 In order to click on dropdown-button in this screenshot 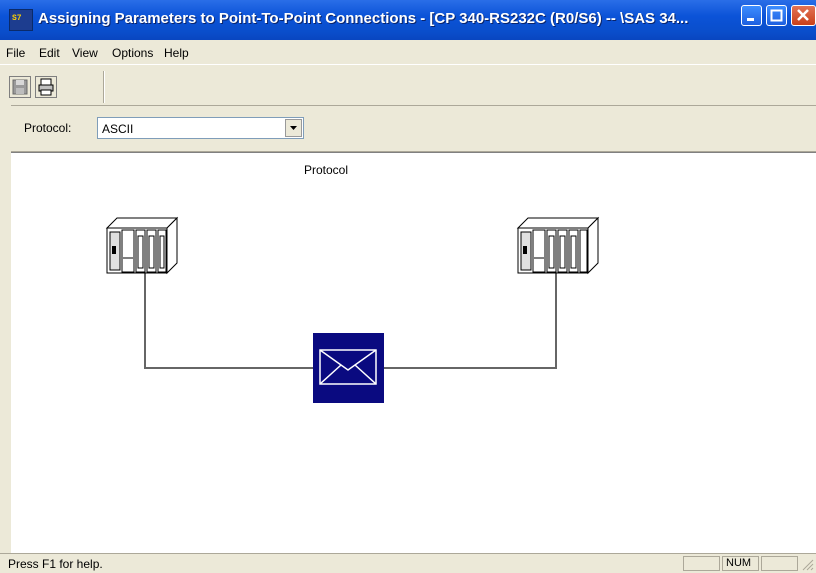, I will do `click(293, 128)`.